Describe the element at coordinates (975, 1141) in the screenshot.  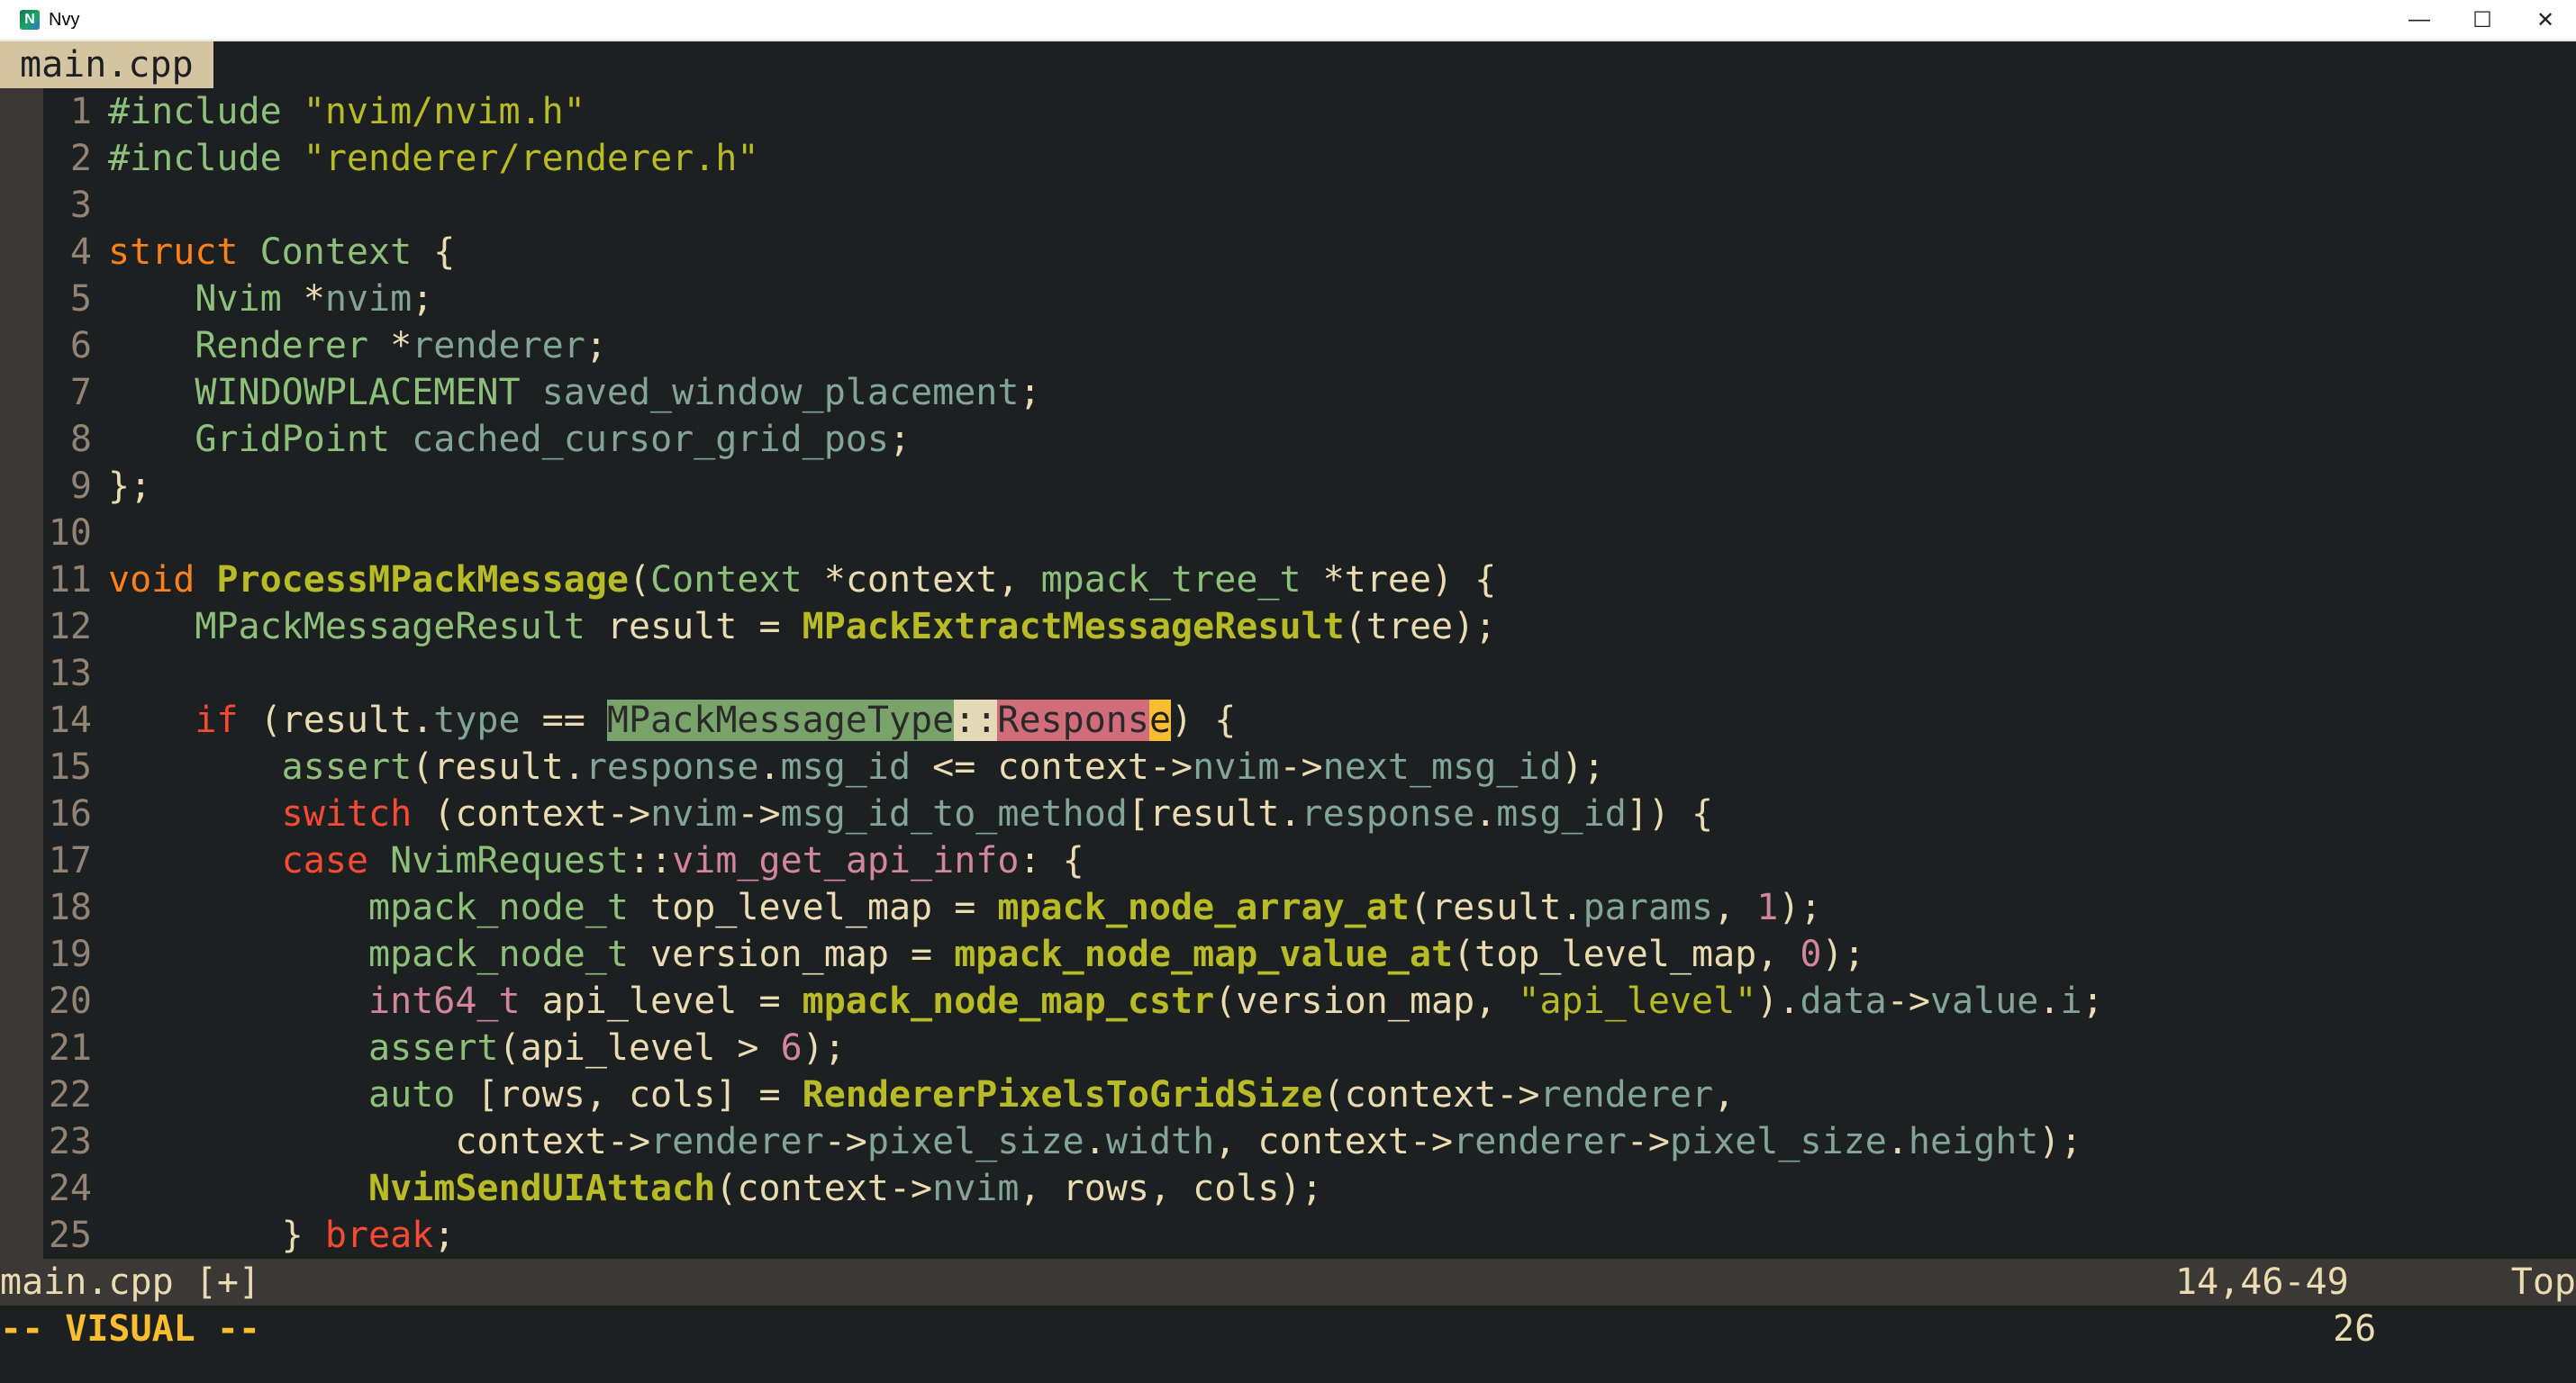
I see `code-token: pixel_size` at that location.